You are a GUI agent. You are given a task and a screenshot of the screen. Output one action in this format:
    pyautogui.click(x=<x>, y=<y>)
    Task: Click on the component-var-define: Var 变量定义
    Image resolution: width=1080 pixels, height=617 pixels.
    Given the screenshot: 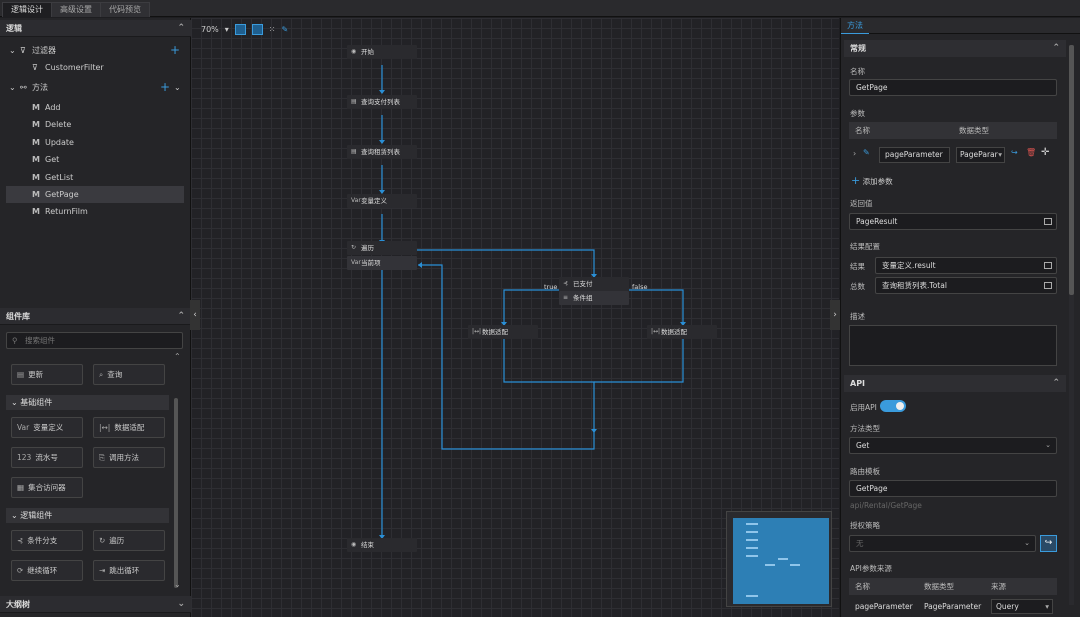 What is the action you would take?
    pyautogui.click(x=47, y=427)
    